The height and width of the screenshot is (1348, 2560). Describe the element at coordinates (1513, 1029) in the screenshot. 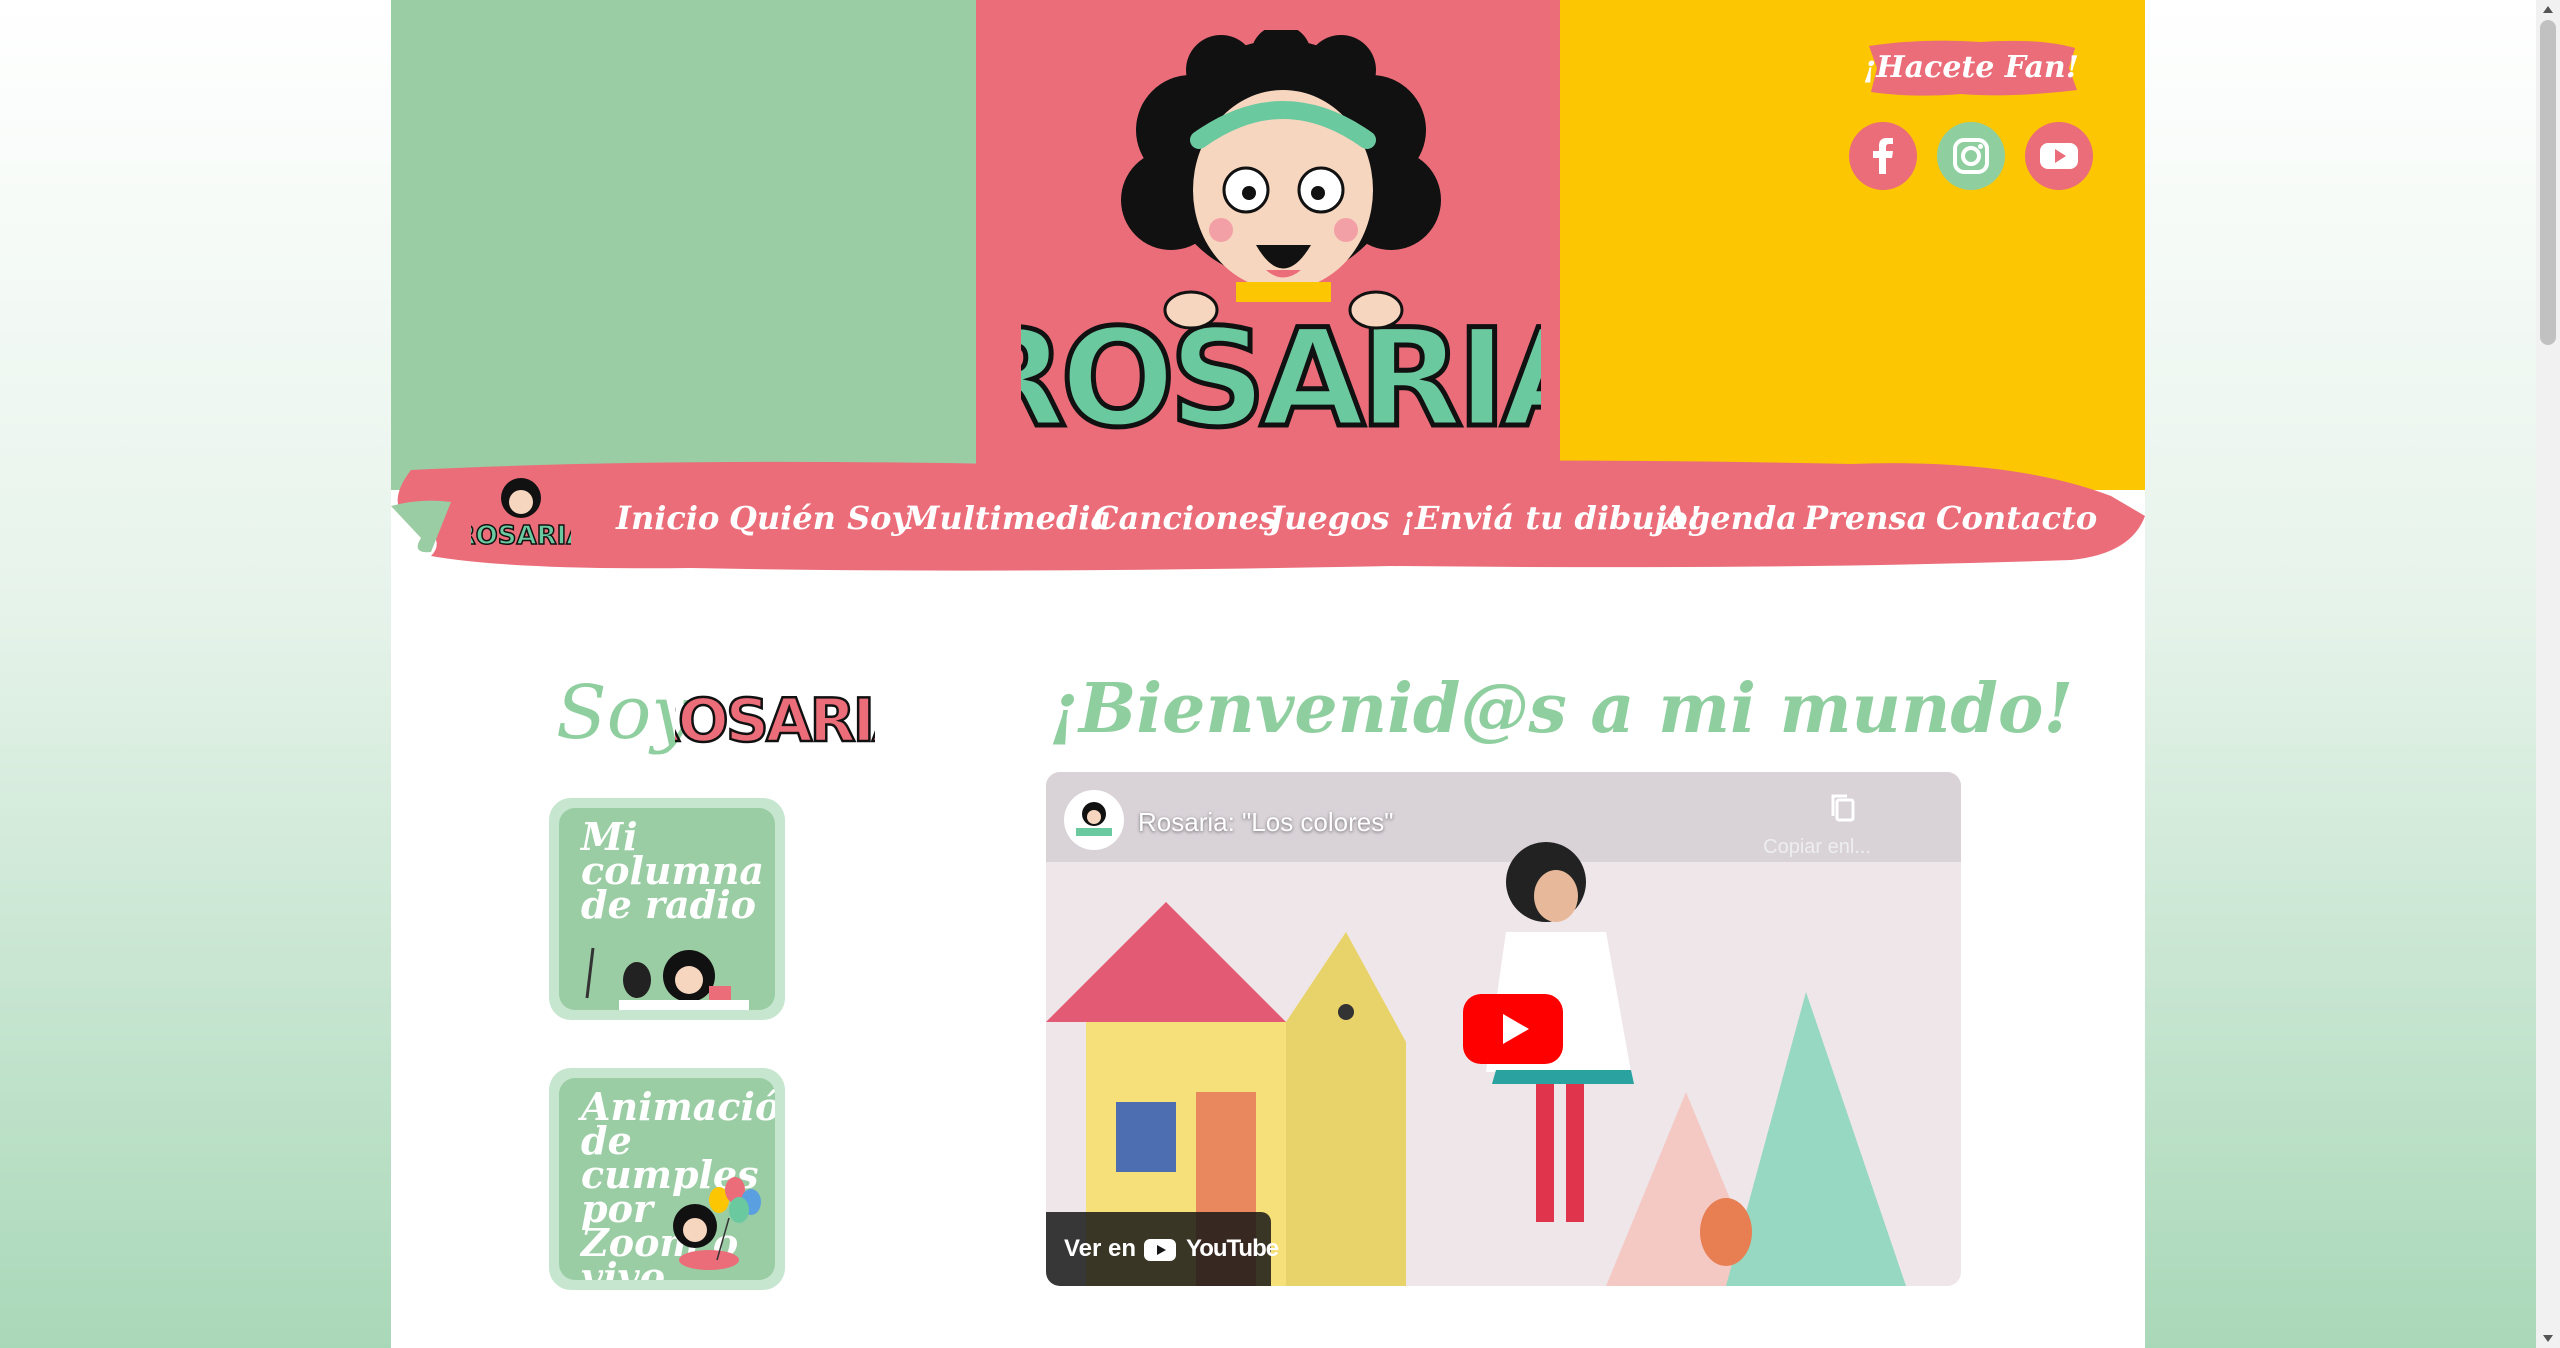

I see `play-button-icon` at that location.